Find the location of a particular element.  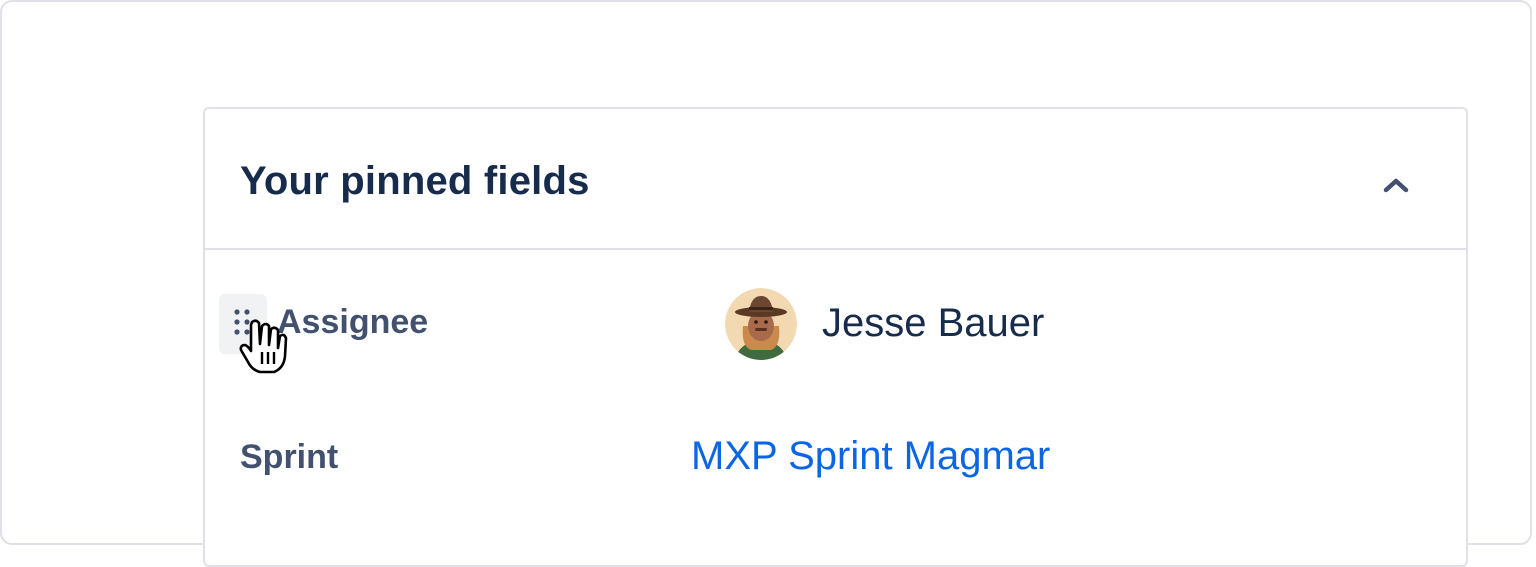

drag-handle-icon is located at coordinates (242, 322).